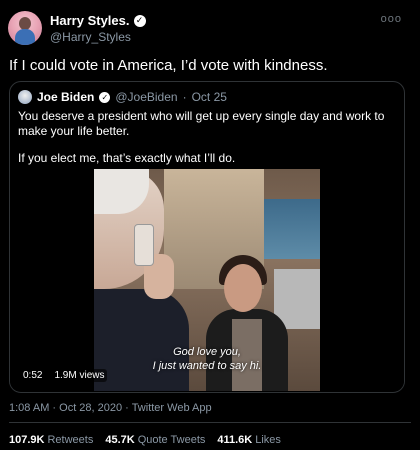 This screenshot has height=450, width=420. I want to click on retweets-label: Retweets, so click(70, 440).